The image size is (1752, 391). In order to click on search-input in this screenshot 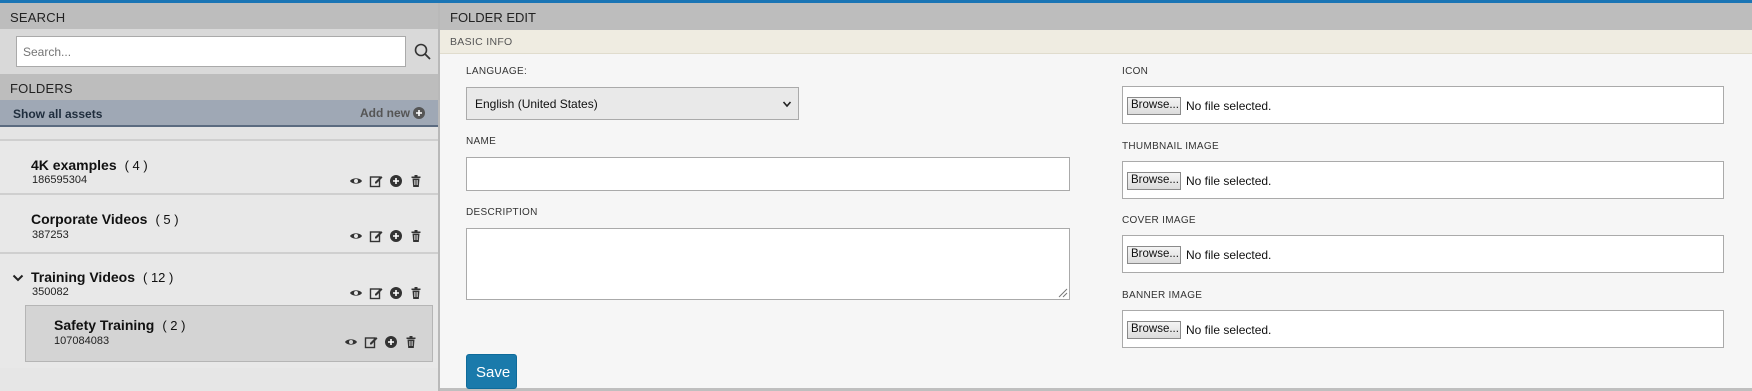, I will do `click(211, 51)`.